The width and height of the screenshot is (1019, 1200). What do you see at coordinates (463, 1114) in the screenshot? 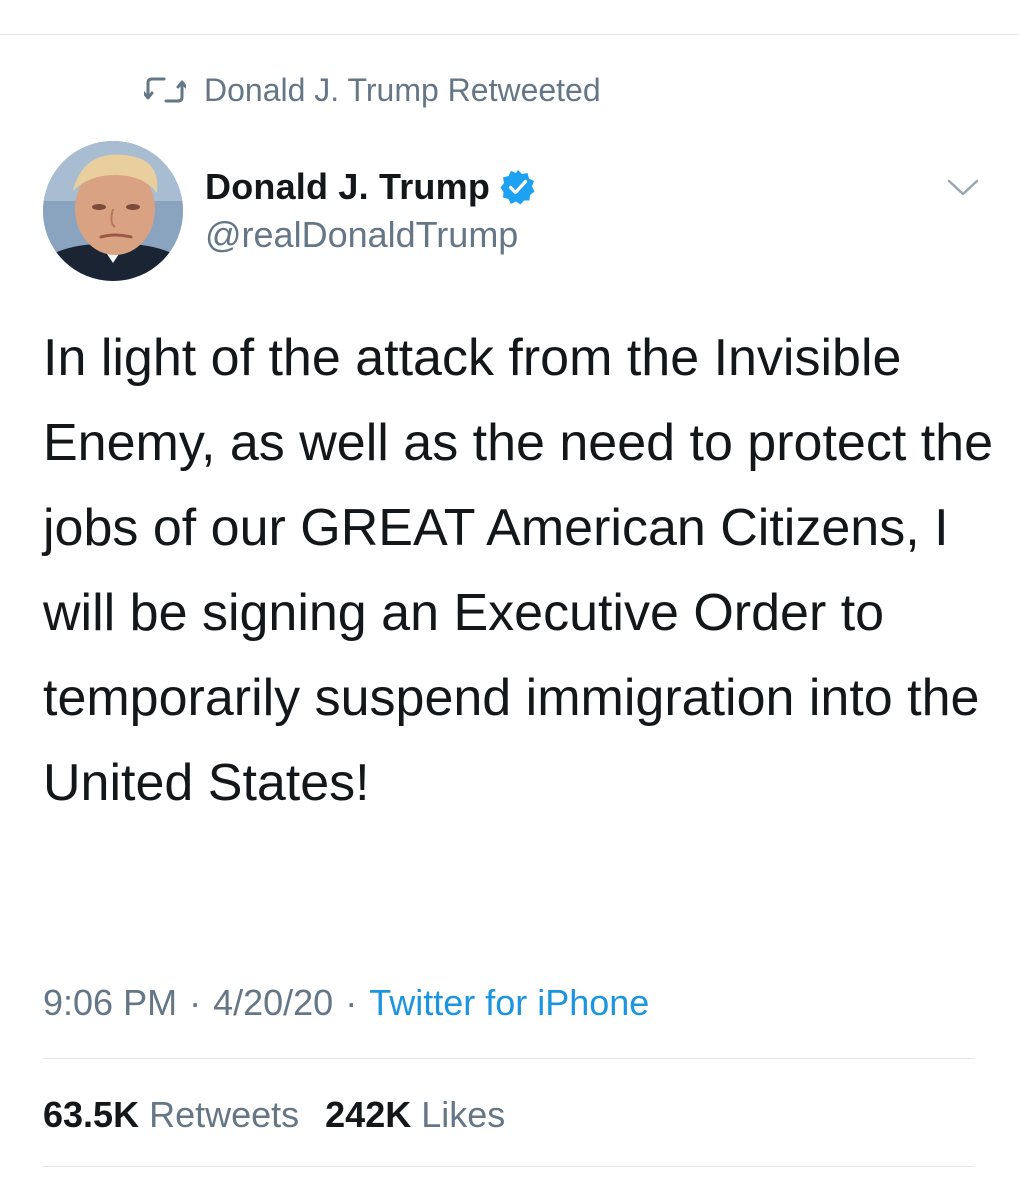
I see `likes-label: Likes` at bounding box center [463, 1114].